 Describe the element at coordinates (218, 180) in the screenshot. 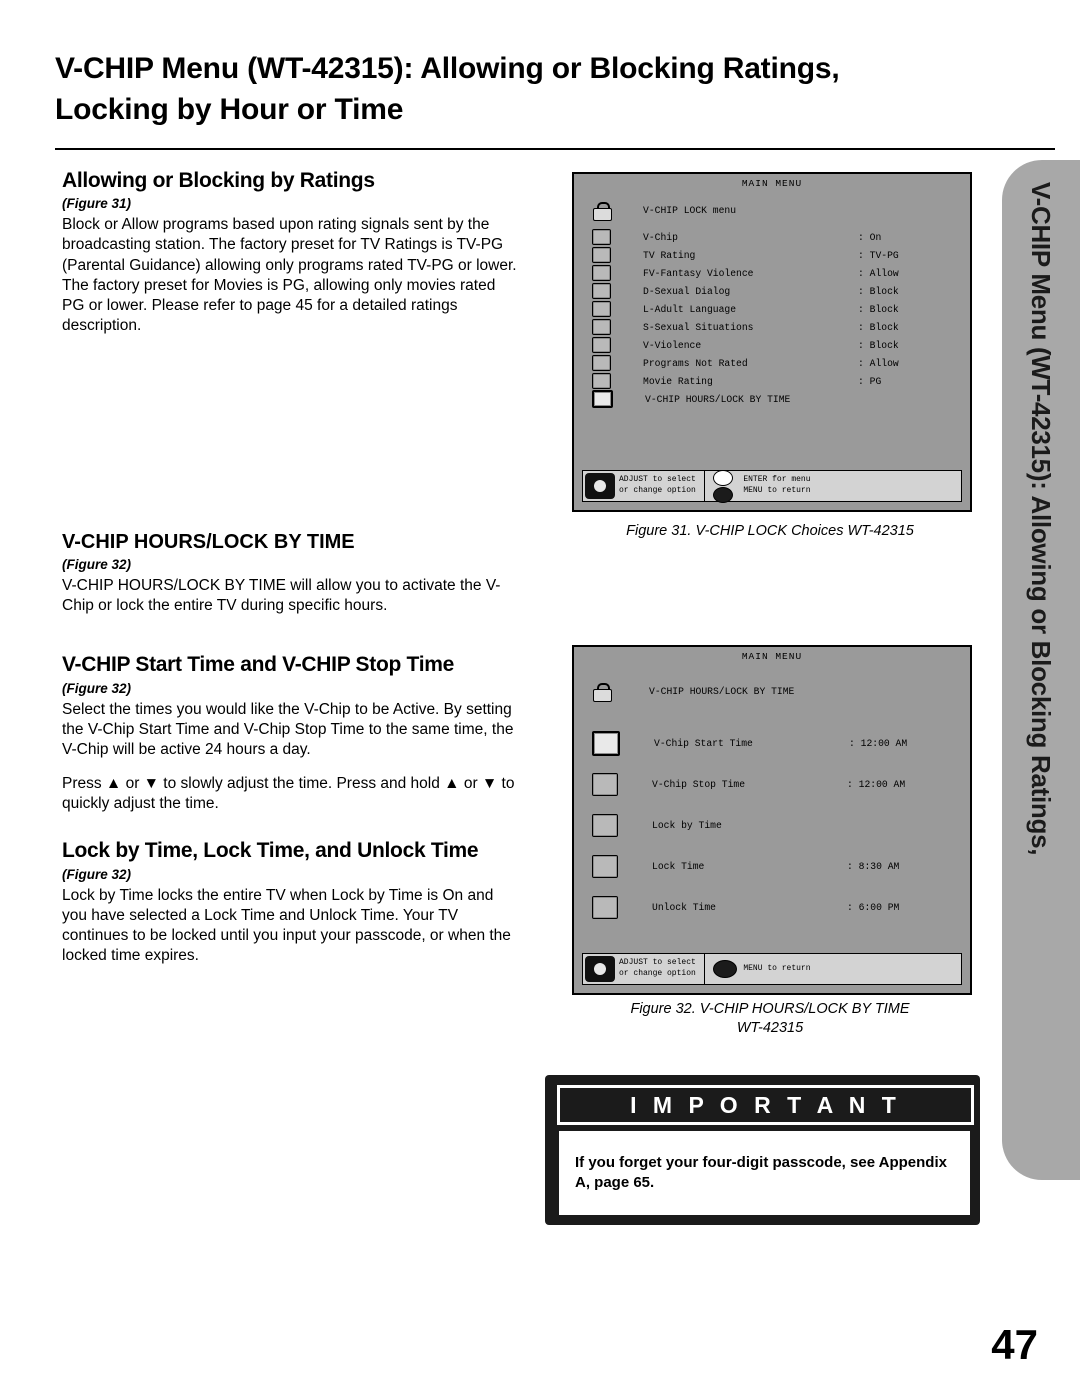

I see `section-heading-ratings: Allowing or Blocking by Ratings` at that location.